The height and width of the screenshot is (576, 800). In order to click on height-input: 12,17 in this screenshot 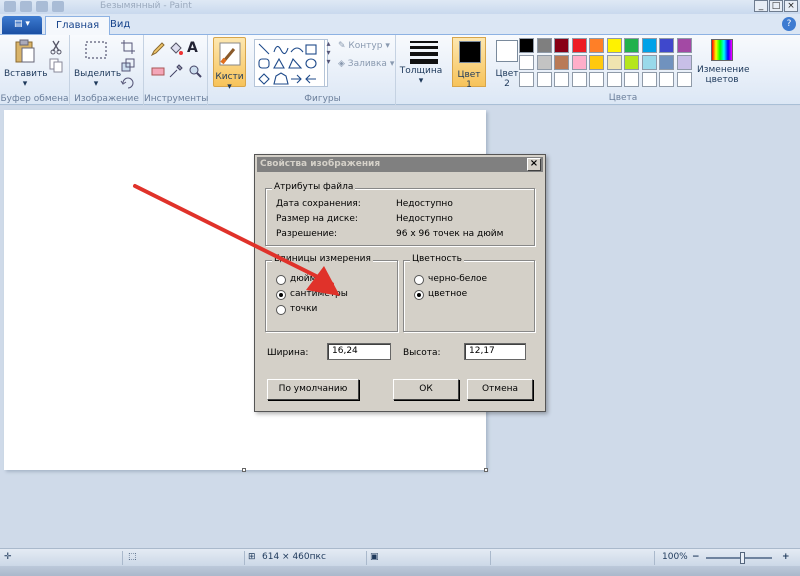, I will do `click(495, 351)`.